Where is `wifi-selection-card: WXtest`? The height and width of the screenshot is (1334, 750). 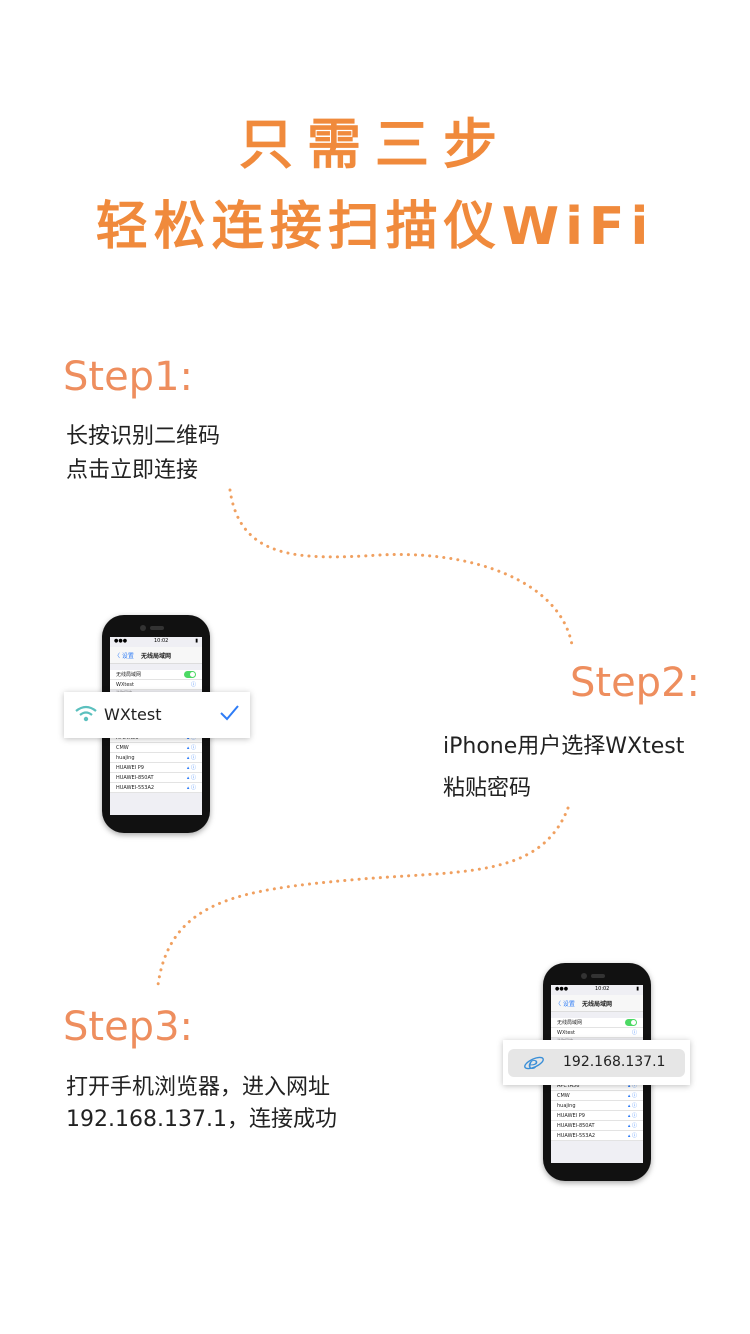 wifi-selection-card: WXtest is located at coordinates (157, 715).